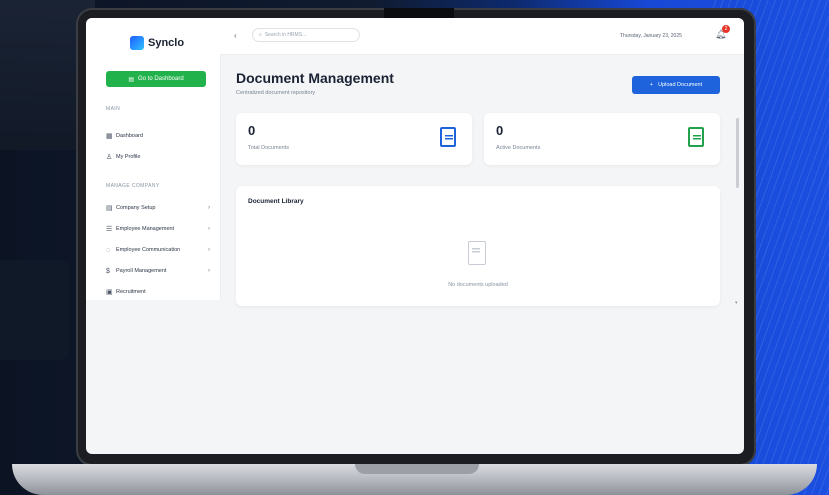  Describe the element at coordinates (109, 136) in the screenshot. I see `grid-icon: ▦` at that location.